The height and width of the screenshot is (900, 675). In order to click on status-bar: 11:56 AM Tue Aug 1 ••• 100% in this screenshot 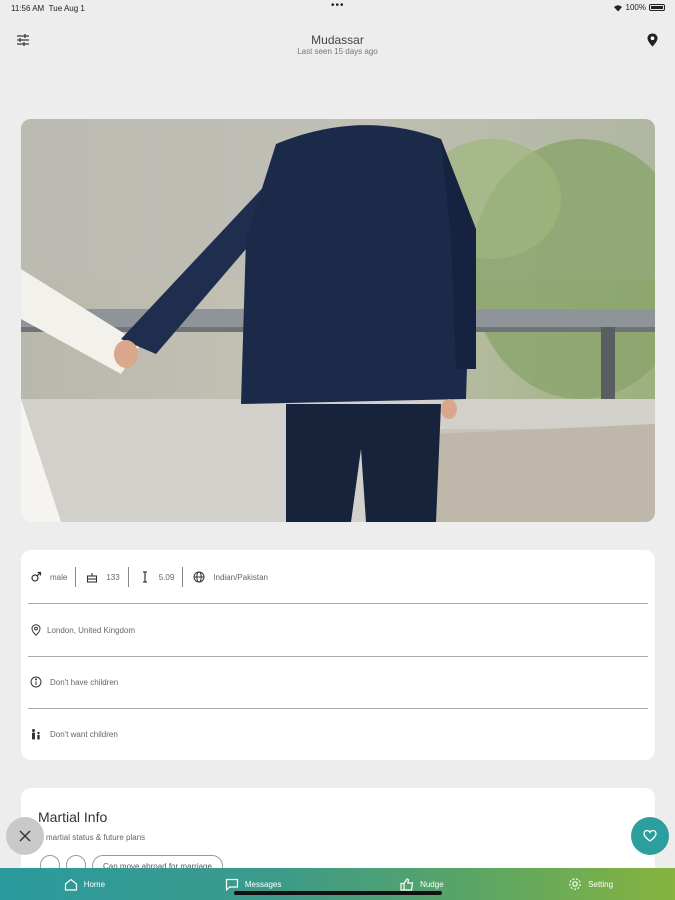, I will do `click(337, 8)`.